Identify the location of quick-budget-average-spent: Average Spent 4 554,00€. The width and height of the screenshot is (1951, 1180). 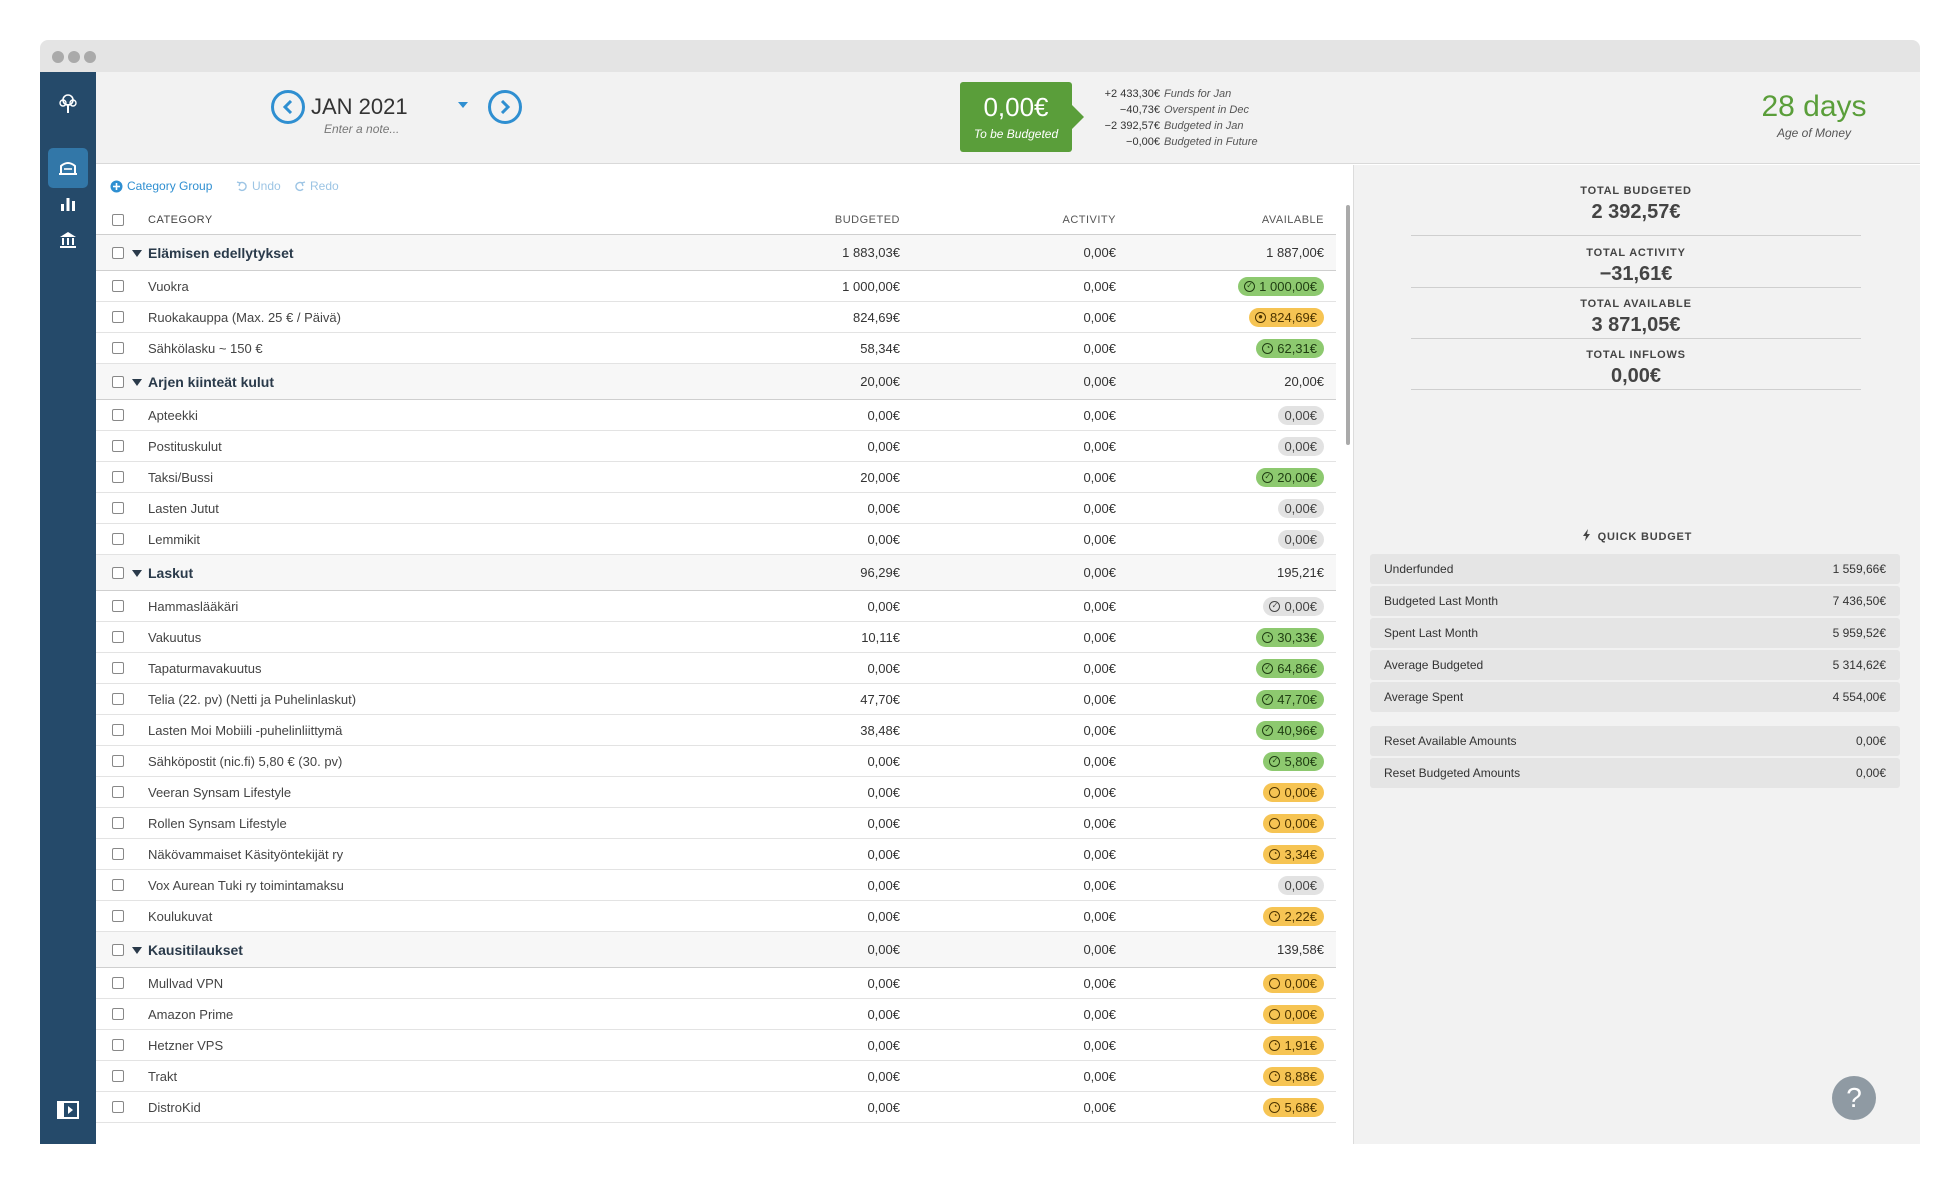
(1635, 697).